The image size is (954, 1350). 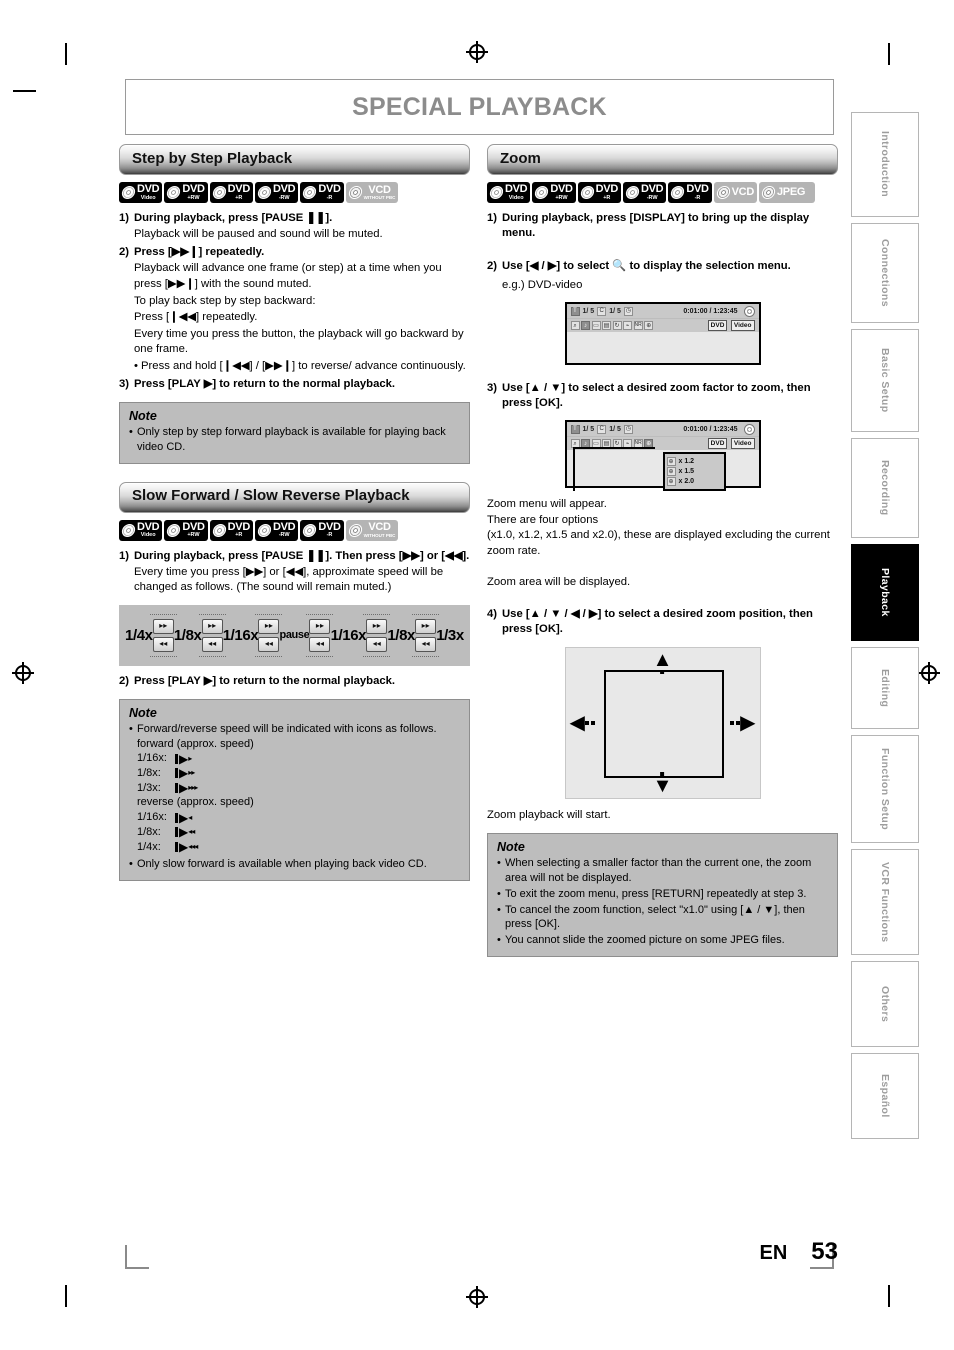 What do you see at coordinates (589, 722) in the screenshot?
I see `motion-dots-icon` at bounding box center [589, 722].